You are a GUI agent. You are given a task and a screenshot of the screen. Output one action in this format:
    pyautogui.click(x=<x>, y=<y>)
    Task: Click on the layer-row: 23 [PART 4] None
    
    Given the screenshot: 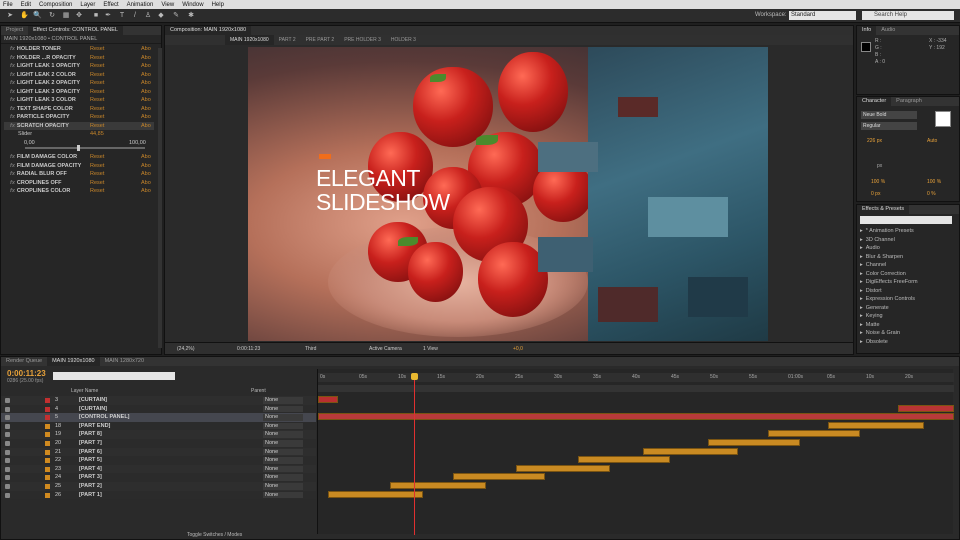 What is the action you would take?
    pyautogui.click(x=158, y=469)
    